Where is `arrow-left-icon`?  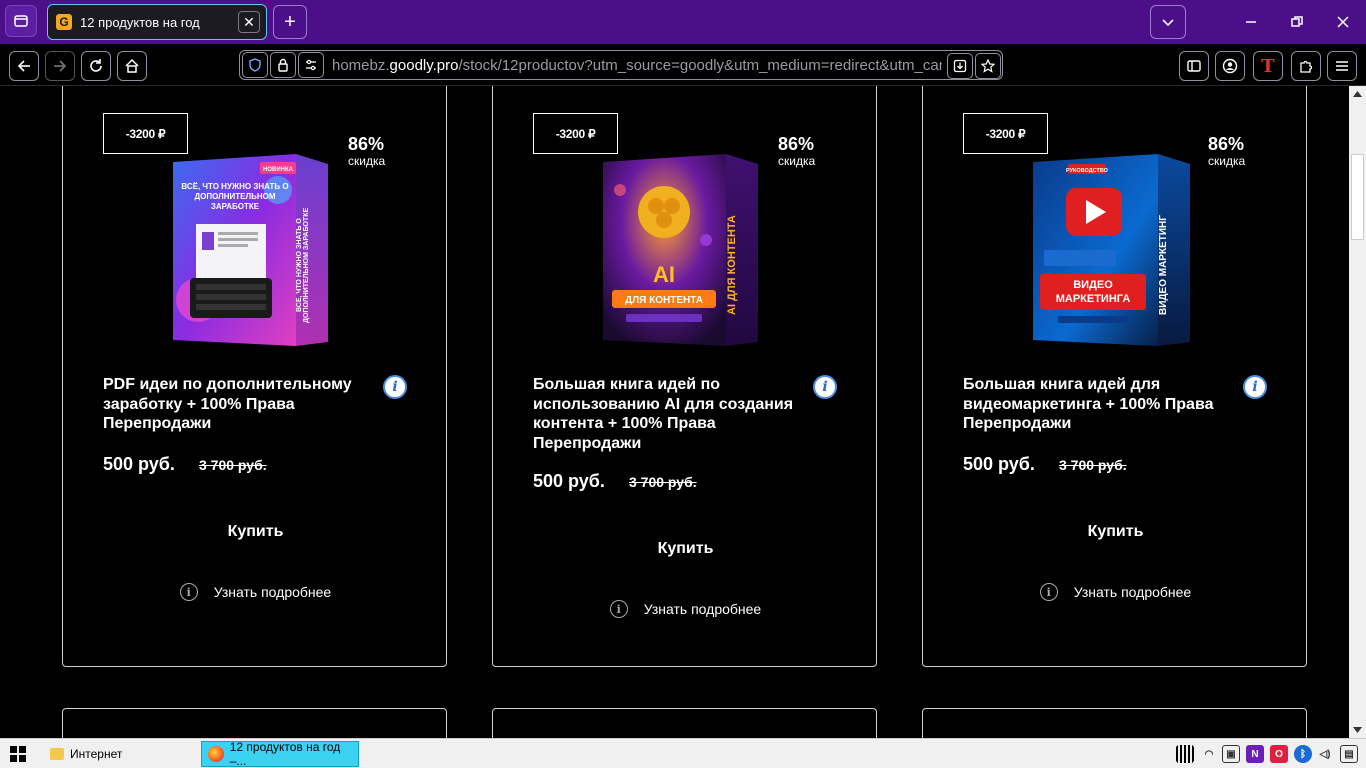 arrow-left-icon is located at coordinates (23, 66).